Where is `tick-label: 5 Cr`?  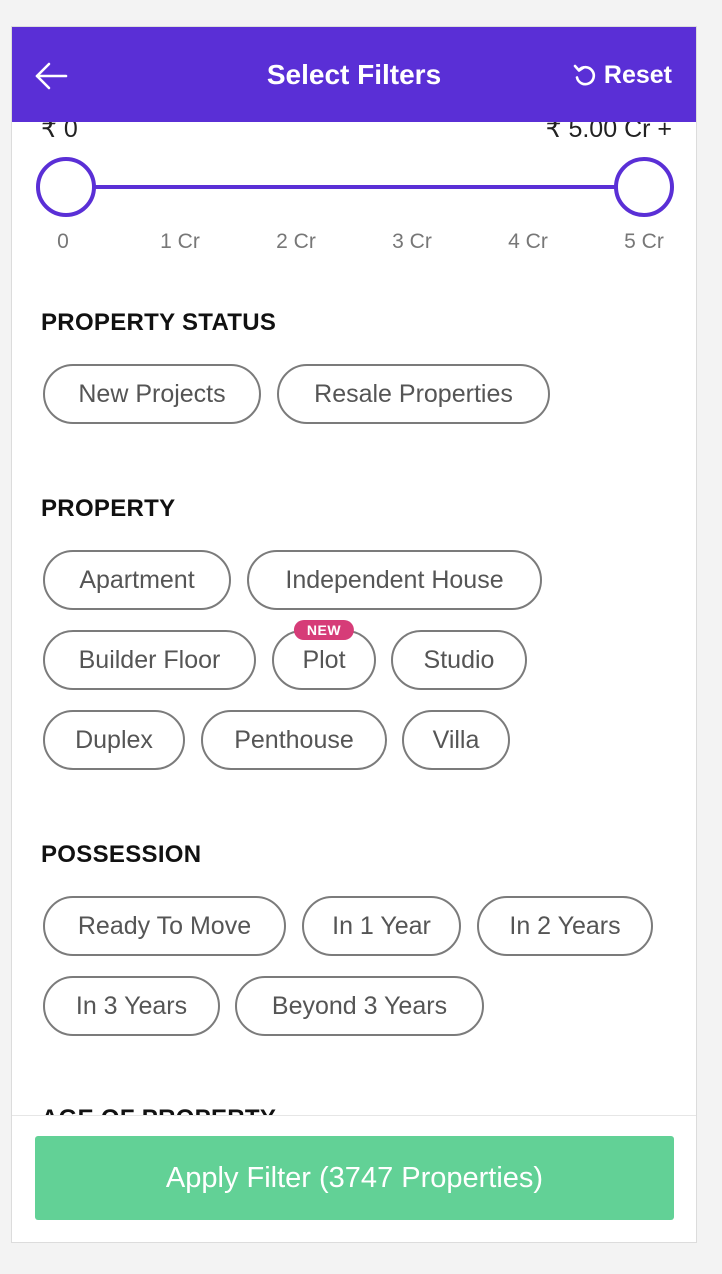
tick-label: 5 Cr is located at coordinates (644, 241).